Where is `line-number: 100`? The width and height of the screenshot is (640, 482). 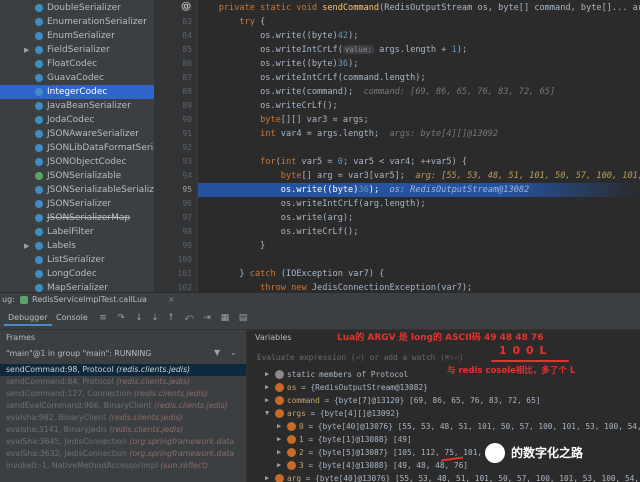 line-number: 100 is located at coordinates (173, 260).